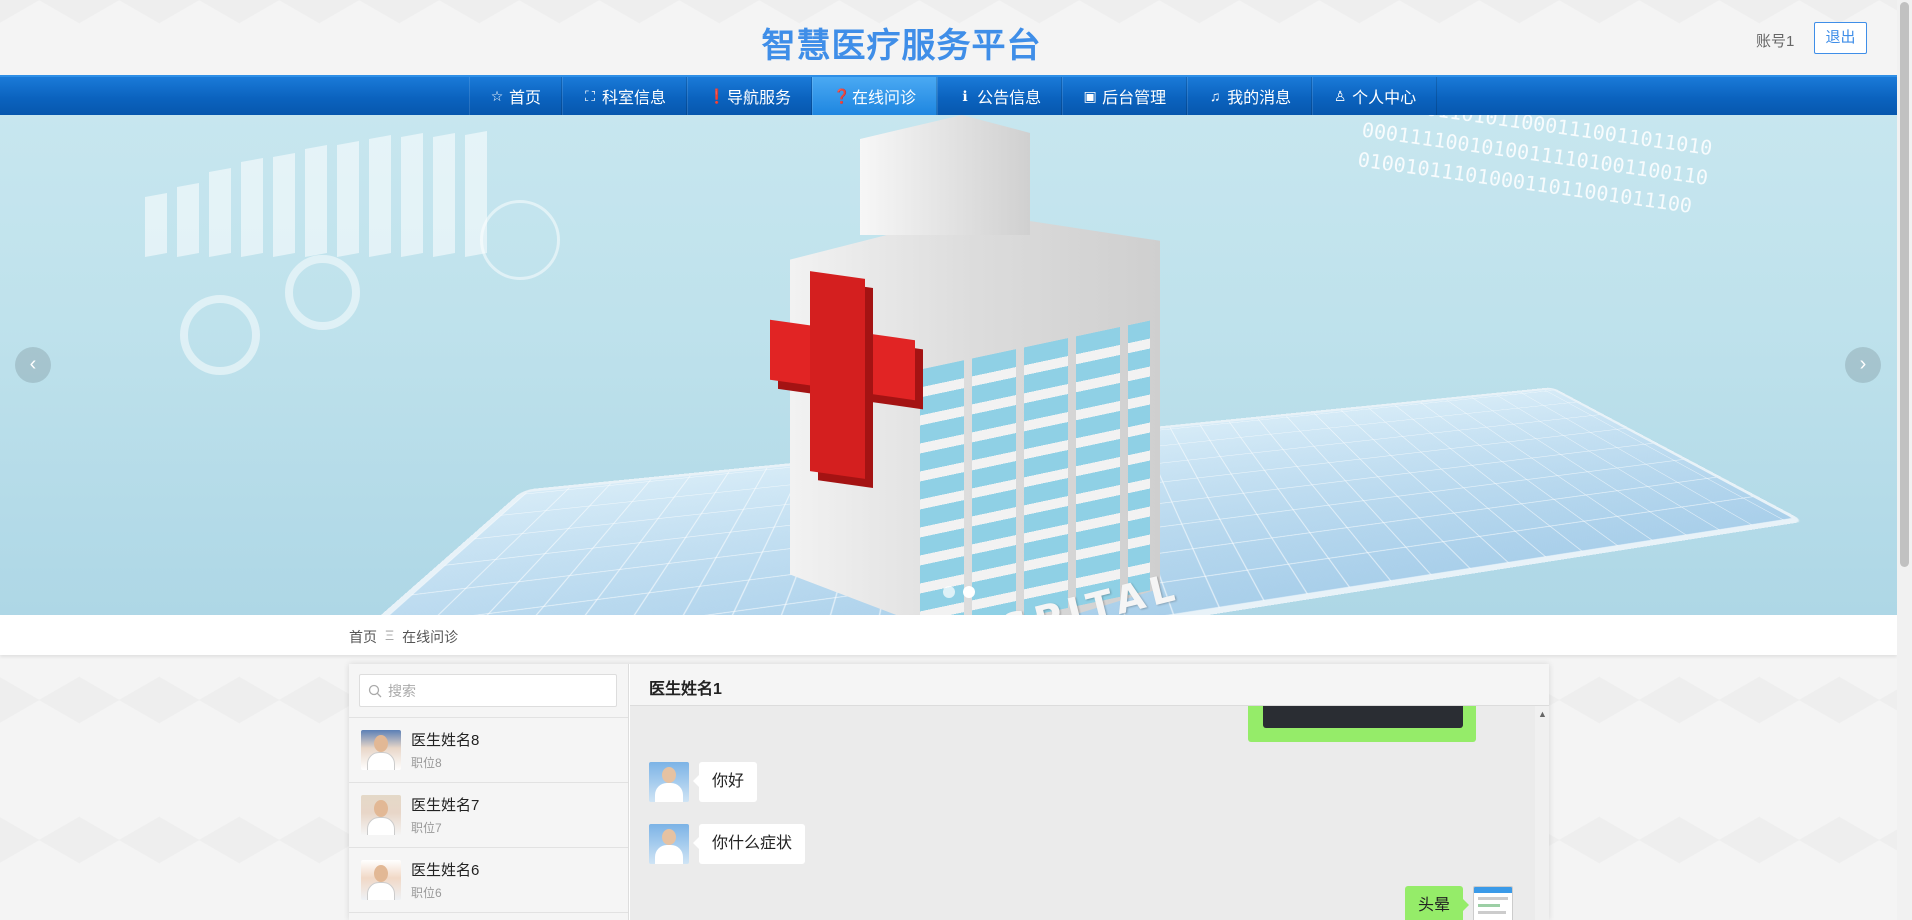  What do you see at coordinates (948, 635) in the screenshot?
I see `breadcrumb-bar: 首页 Ξ 在线问诊` at bounding box center [948, 635].